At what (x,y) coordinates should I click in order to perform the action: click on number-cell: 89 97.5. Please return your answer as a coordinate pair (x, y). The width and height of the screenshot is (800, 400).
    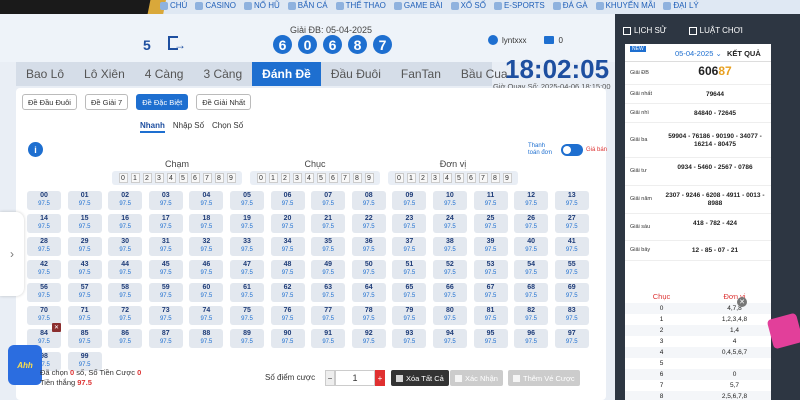
    Looking at the image, I should click on (246, 338).